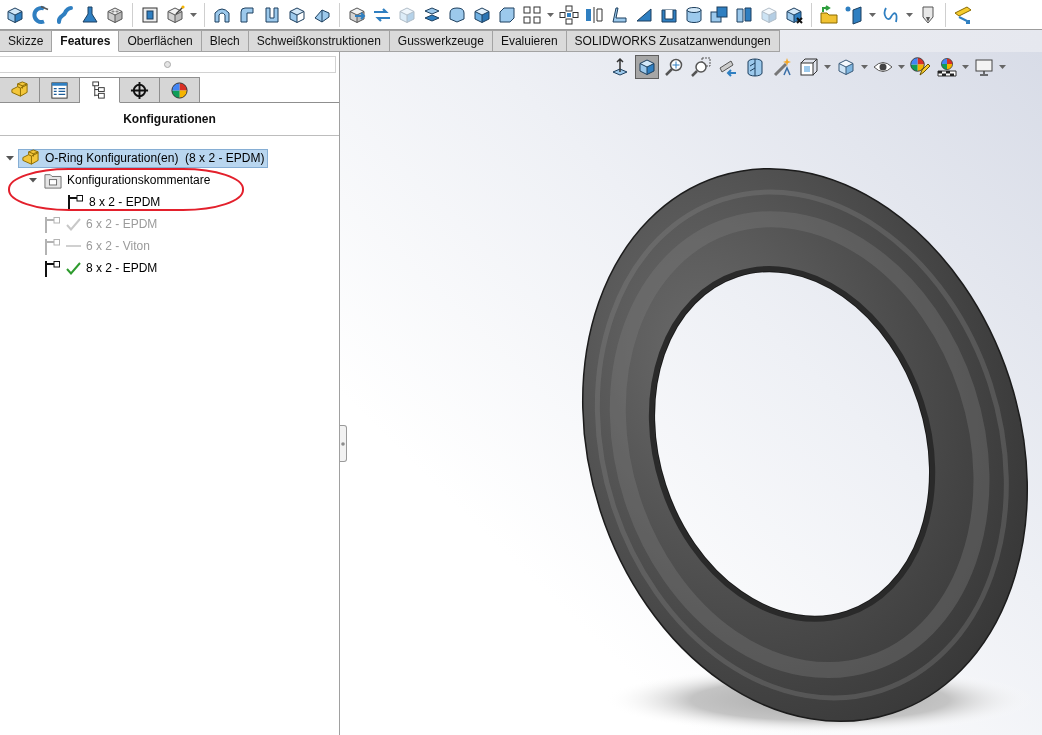  Describe the element at coordinates (143, 158) in the screenshot. I see `tree-item: O-Ring Konfiguration(en) (8 x 2 - EPDM)` at that location.